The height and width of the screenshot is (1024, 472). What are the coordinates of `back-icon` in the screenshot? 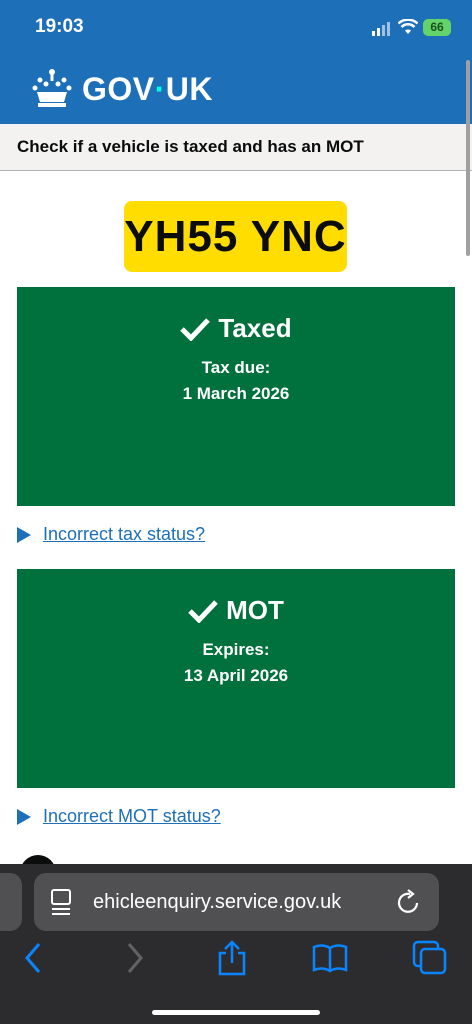 It's located at (33, 958).